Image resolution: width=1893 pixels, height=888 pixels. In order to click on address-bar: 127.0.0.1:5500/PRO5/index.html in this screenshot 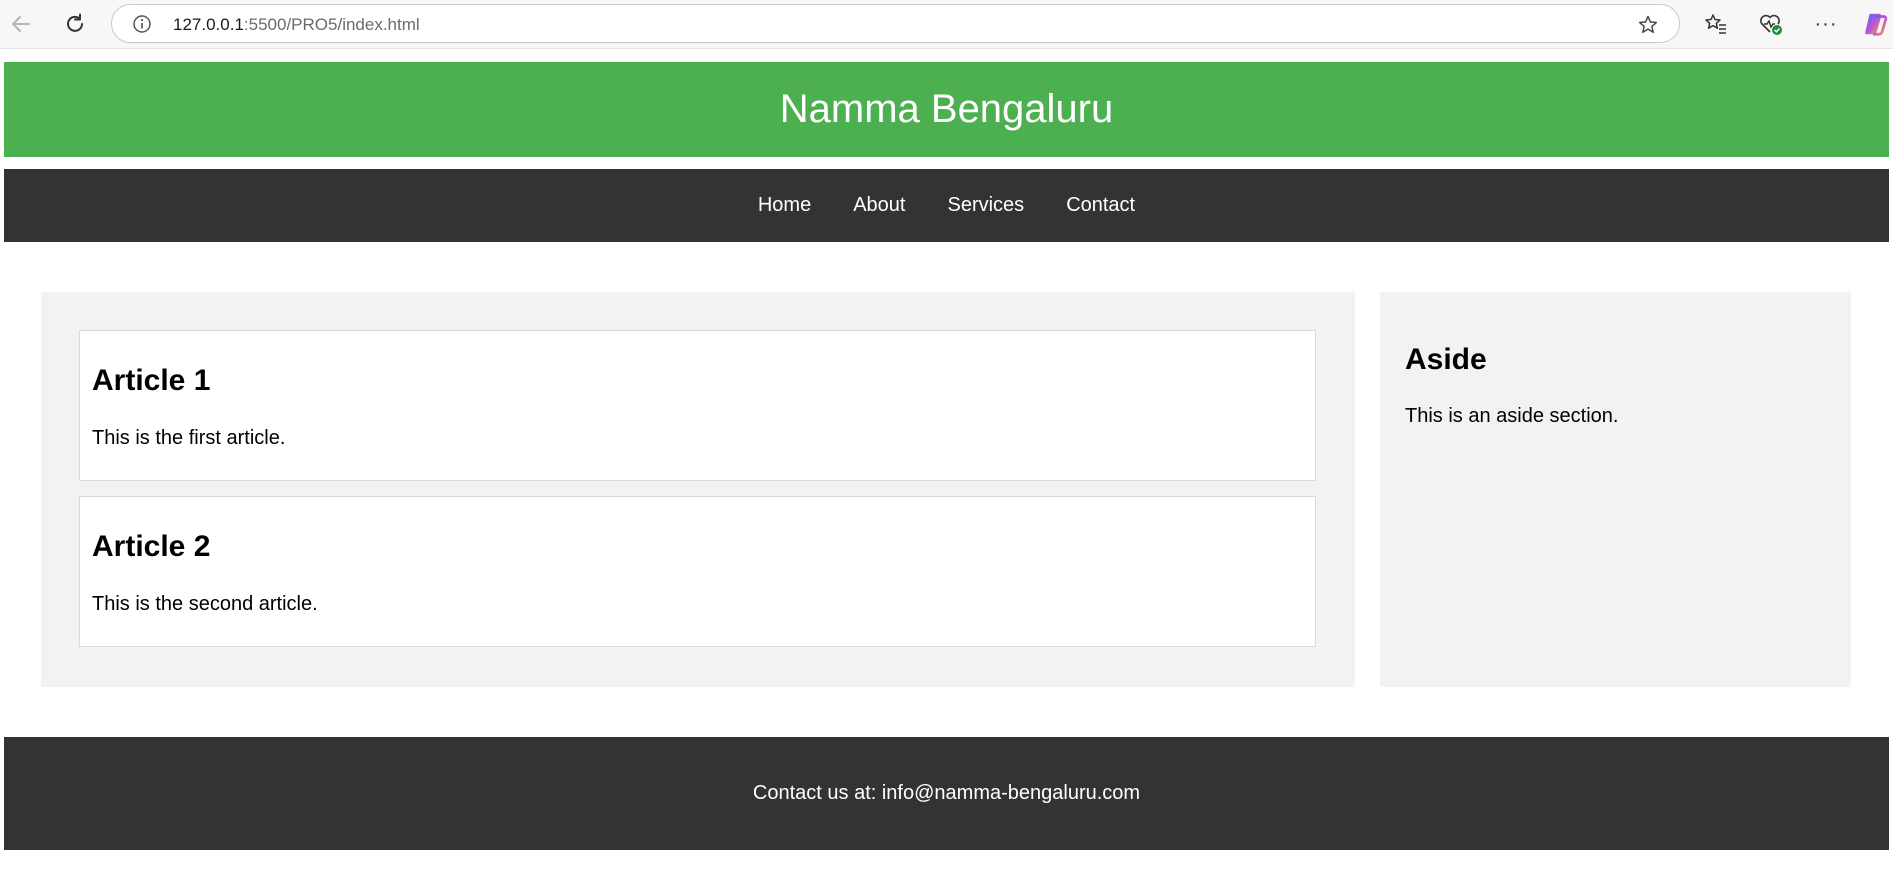, I will do `click(895, 23)`.